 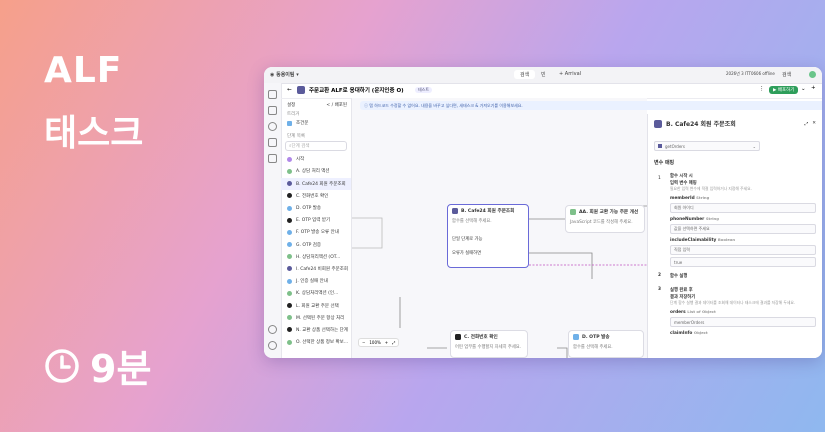 What do you see at coordinates (570, 74) in the screenshot?
I see `arrival-link: + Arrival` at bounding box center [570, 74].